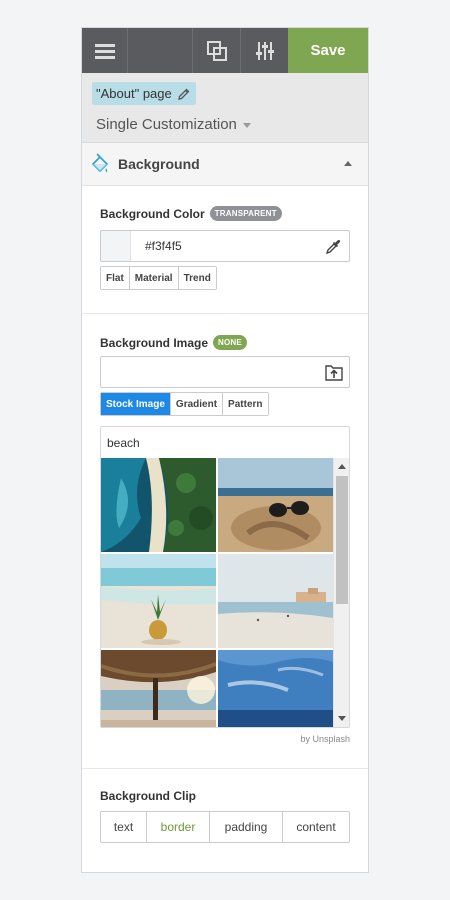  Describe the element at coordinates (334, 372) in the screenshot. I see `upload-folder-icon` at that location.